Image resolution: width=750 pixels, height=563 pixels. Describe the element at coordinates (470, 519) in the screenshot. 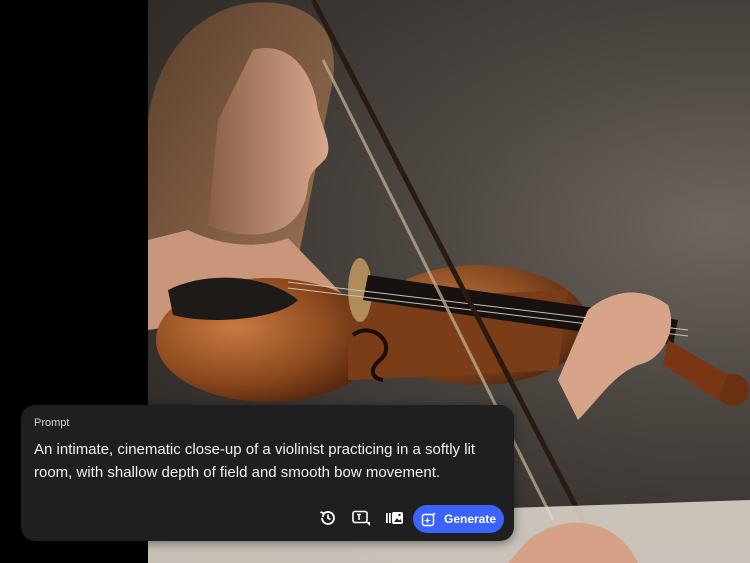

I see `generate-label: Generate` at that location.